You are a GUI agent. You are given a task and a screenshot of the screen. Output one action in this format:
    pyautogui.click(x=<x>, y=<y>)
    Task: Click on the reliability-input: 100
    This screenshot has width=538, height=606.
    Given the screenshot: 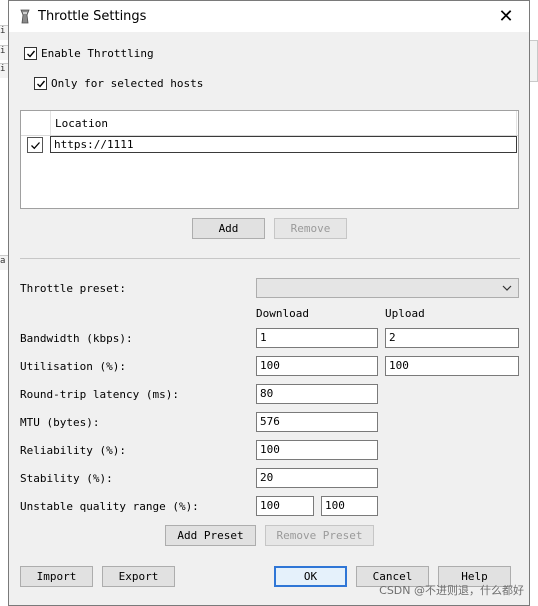 What is the action you would take?
    pyautogui.click(x=317, y=450)
    